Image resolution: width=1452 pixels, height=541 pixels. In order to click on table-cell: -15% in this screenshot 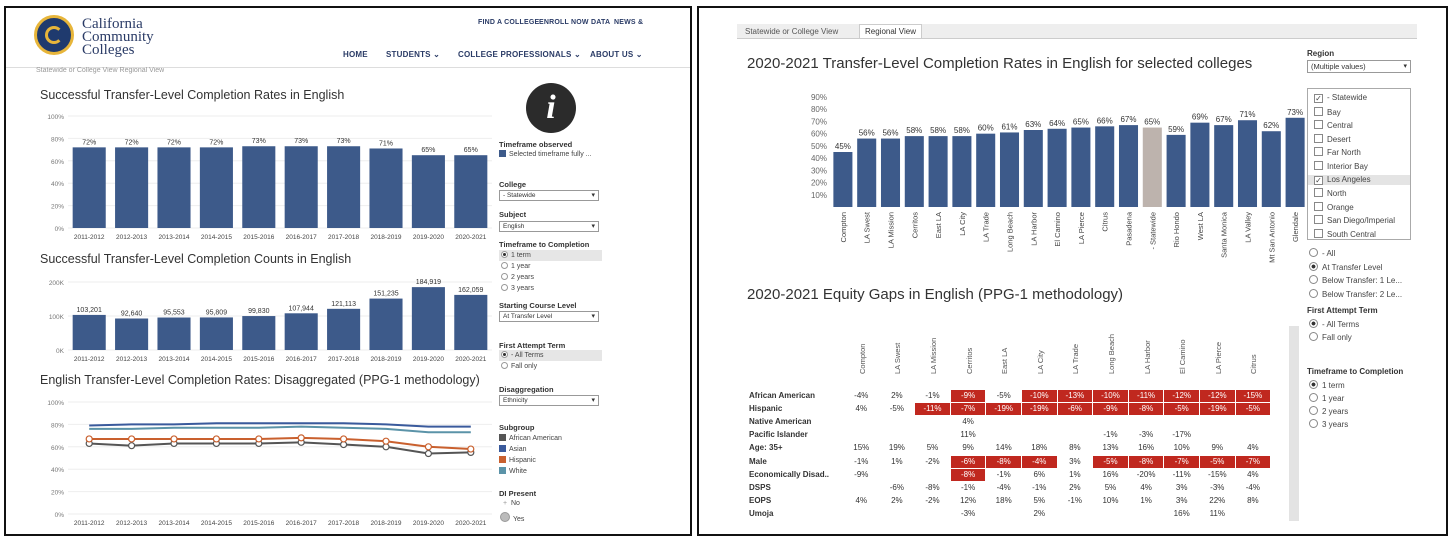, I will do `click(1253, 396)`.